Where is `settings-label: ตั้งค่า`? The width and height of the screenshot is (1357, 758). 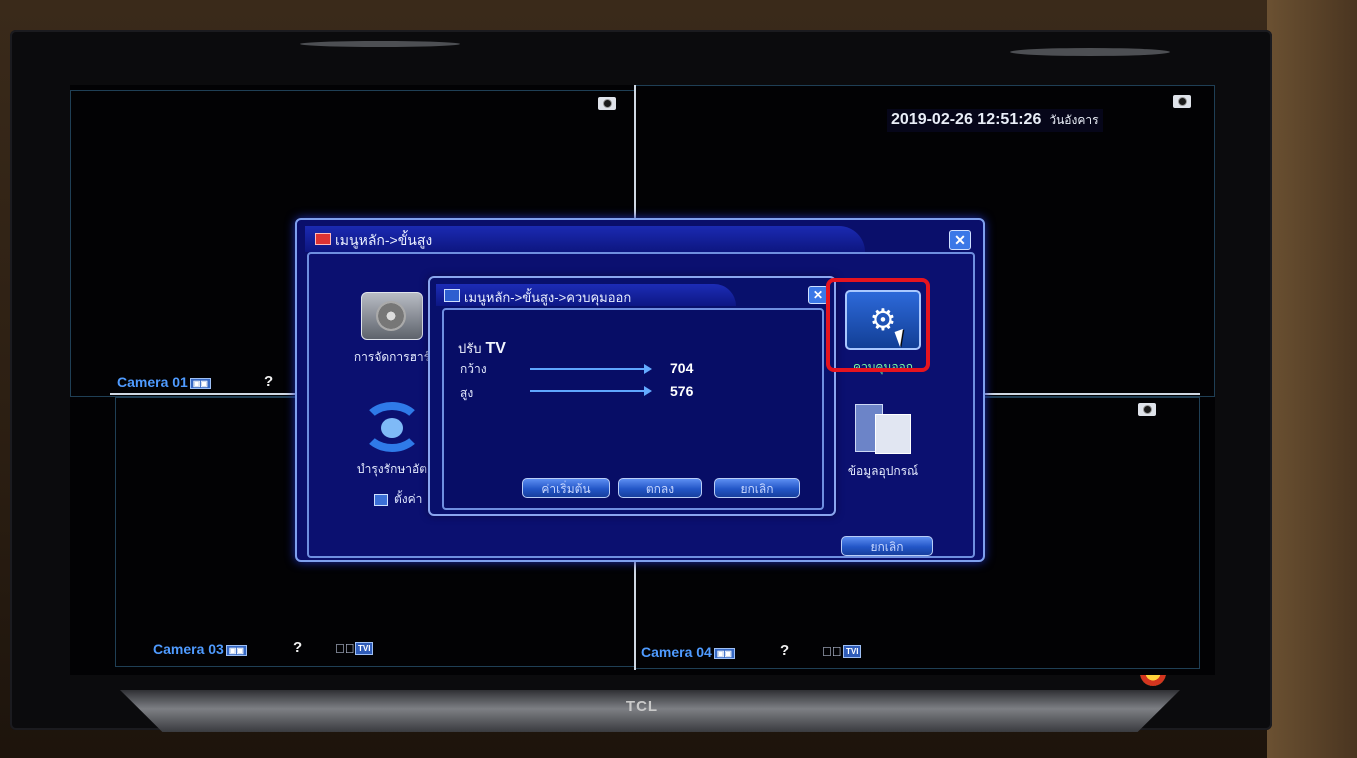 settings-label: ตั้งค่า is located at coordinates (408, 499).